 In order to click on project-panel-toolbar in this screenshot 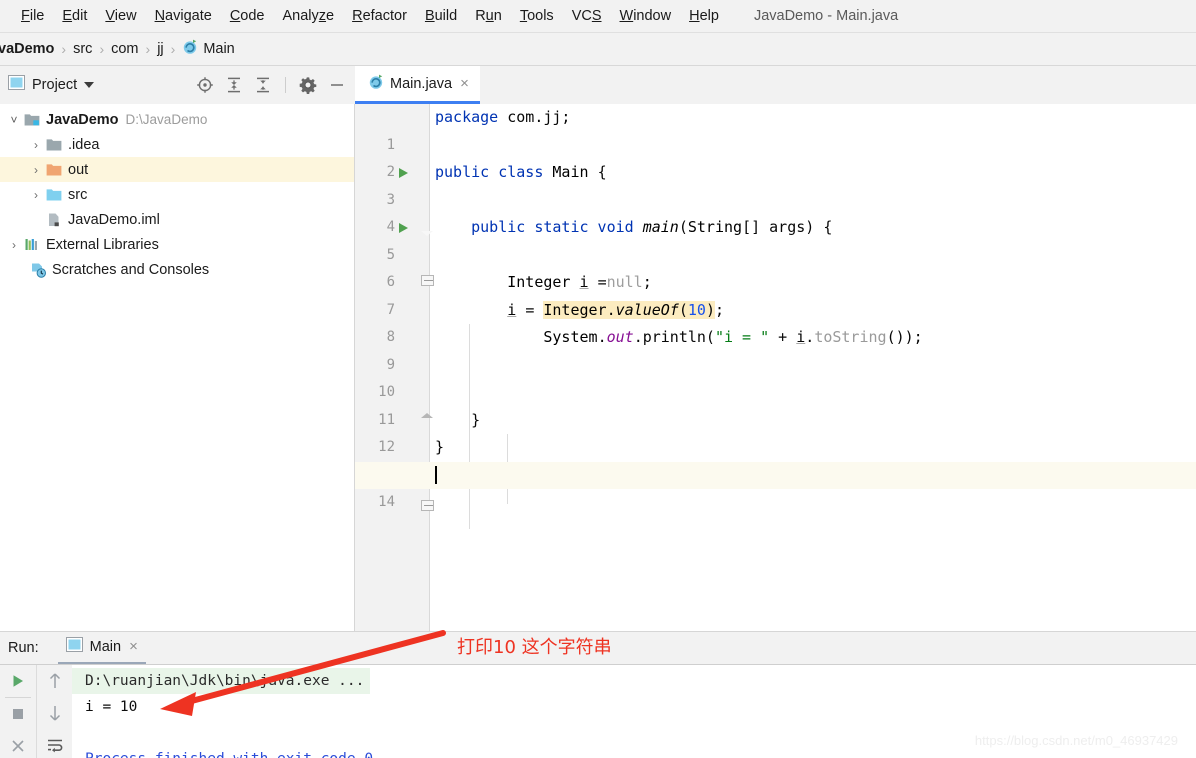, I will do `click(271, 85)`.